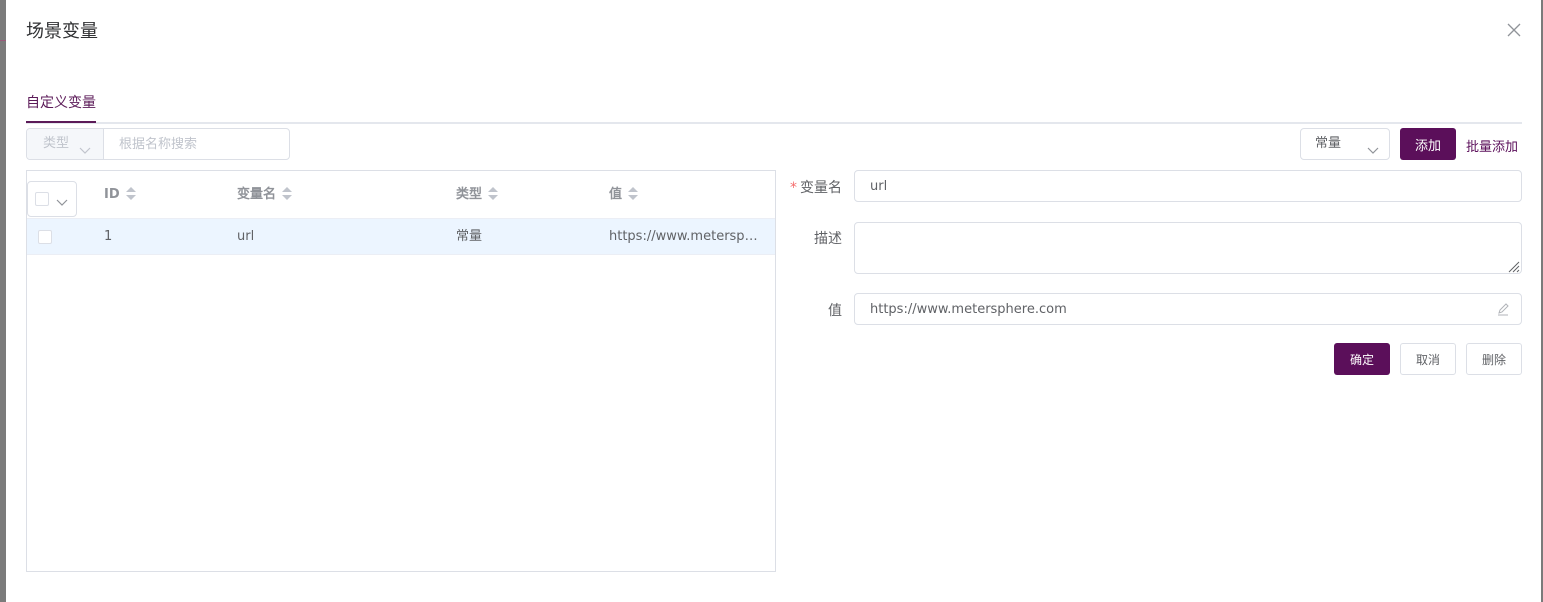  Describe the element at coordinates (401, 195) in the screenshot. I see `table-header: ID 变量名 类型 值` at that location.